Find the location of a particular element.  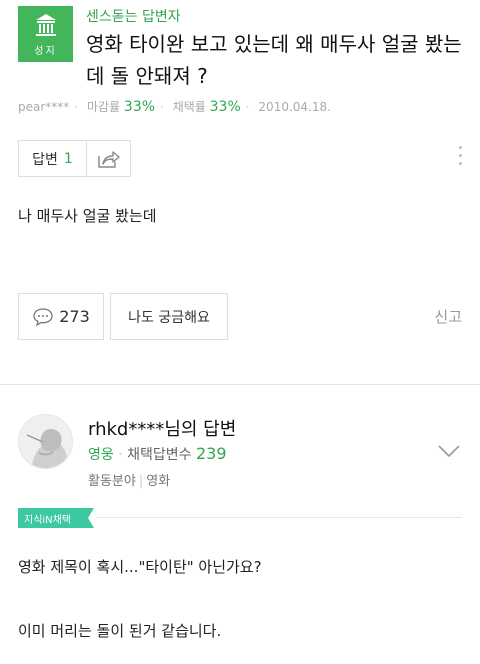

shrine-icon is located at coordinates (46, 25).